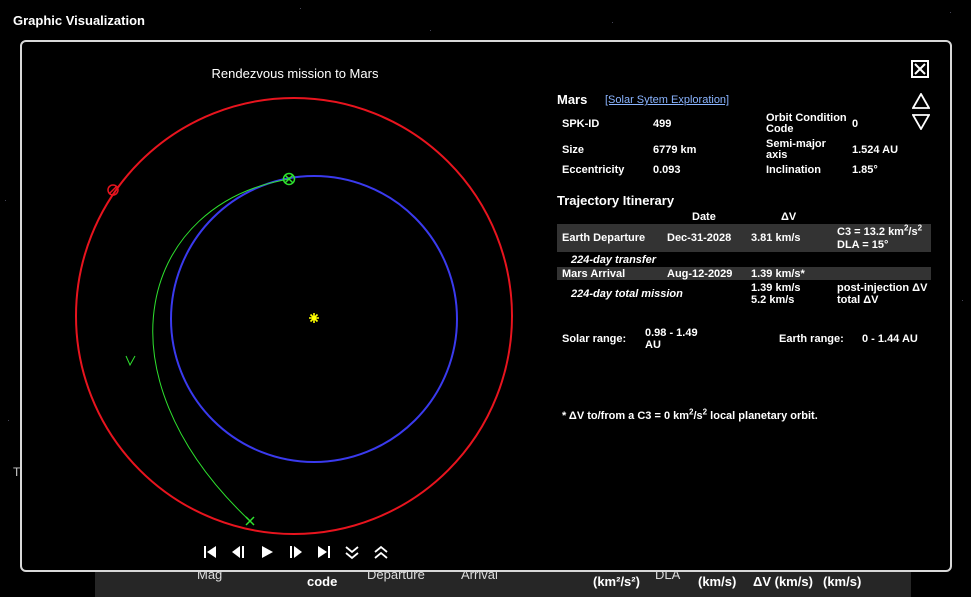 Image resolution: width=971 pixels, height=597 pixels. What do you see at coordinates (616, 581) in the screenshot?
I see `col-header-c3: (km²/s²)` at bounding box center [616, 581].